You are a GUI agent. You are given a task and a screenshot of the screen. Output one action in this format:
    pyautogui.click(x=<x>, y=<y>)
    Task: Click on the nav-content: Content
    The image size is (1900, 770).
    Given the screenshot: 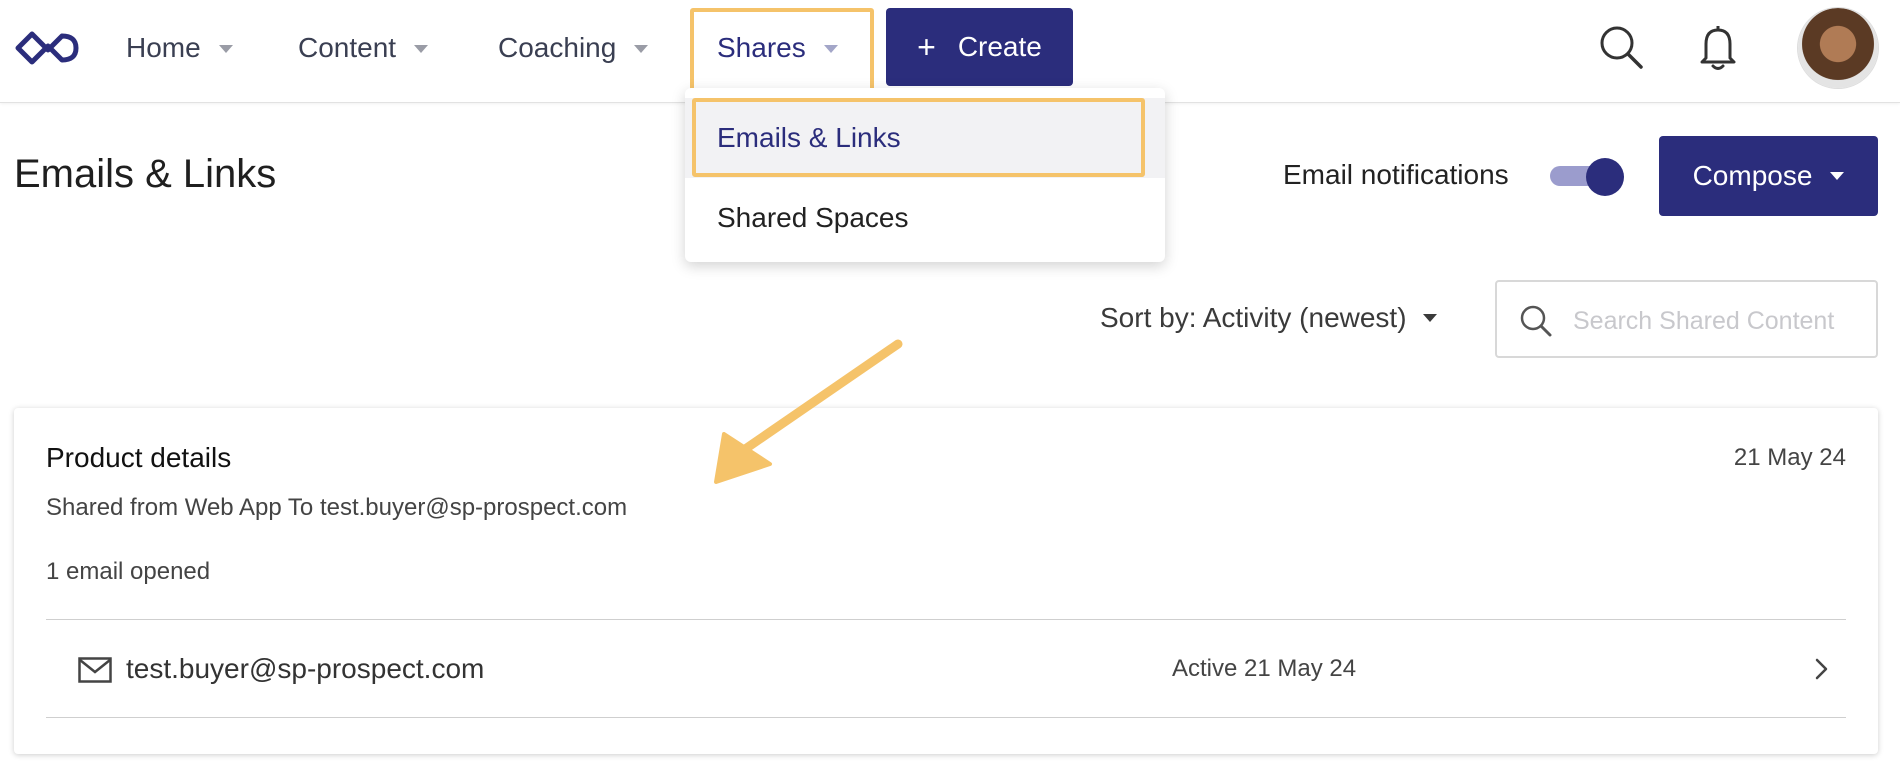 What is the action you would take?
    pyautogui.click(x=363, y=48)
    